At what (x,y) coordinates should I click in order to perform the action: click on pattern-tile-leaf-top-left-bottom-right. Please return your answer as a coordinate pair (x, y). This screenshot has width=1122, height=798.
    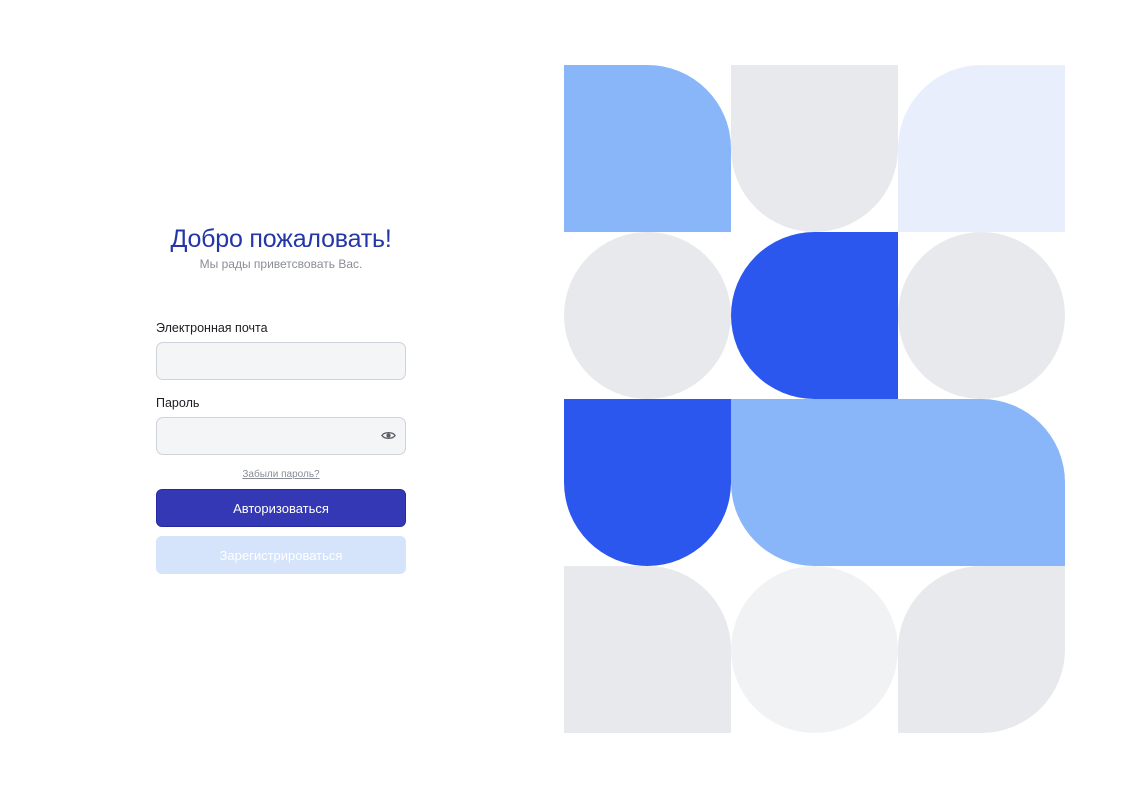
    Looking at the image, I should click on (981, 649).